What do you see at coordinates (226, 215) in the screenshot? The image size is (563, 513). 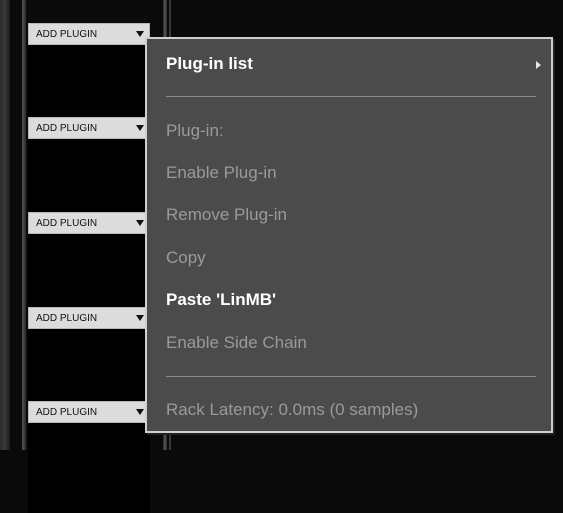 I see `menu-item-remove-plugin: Remove Plug-in` at bounding box center [226, 215].